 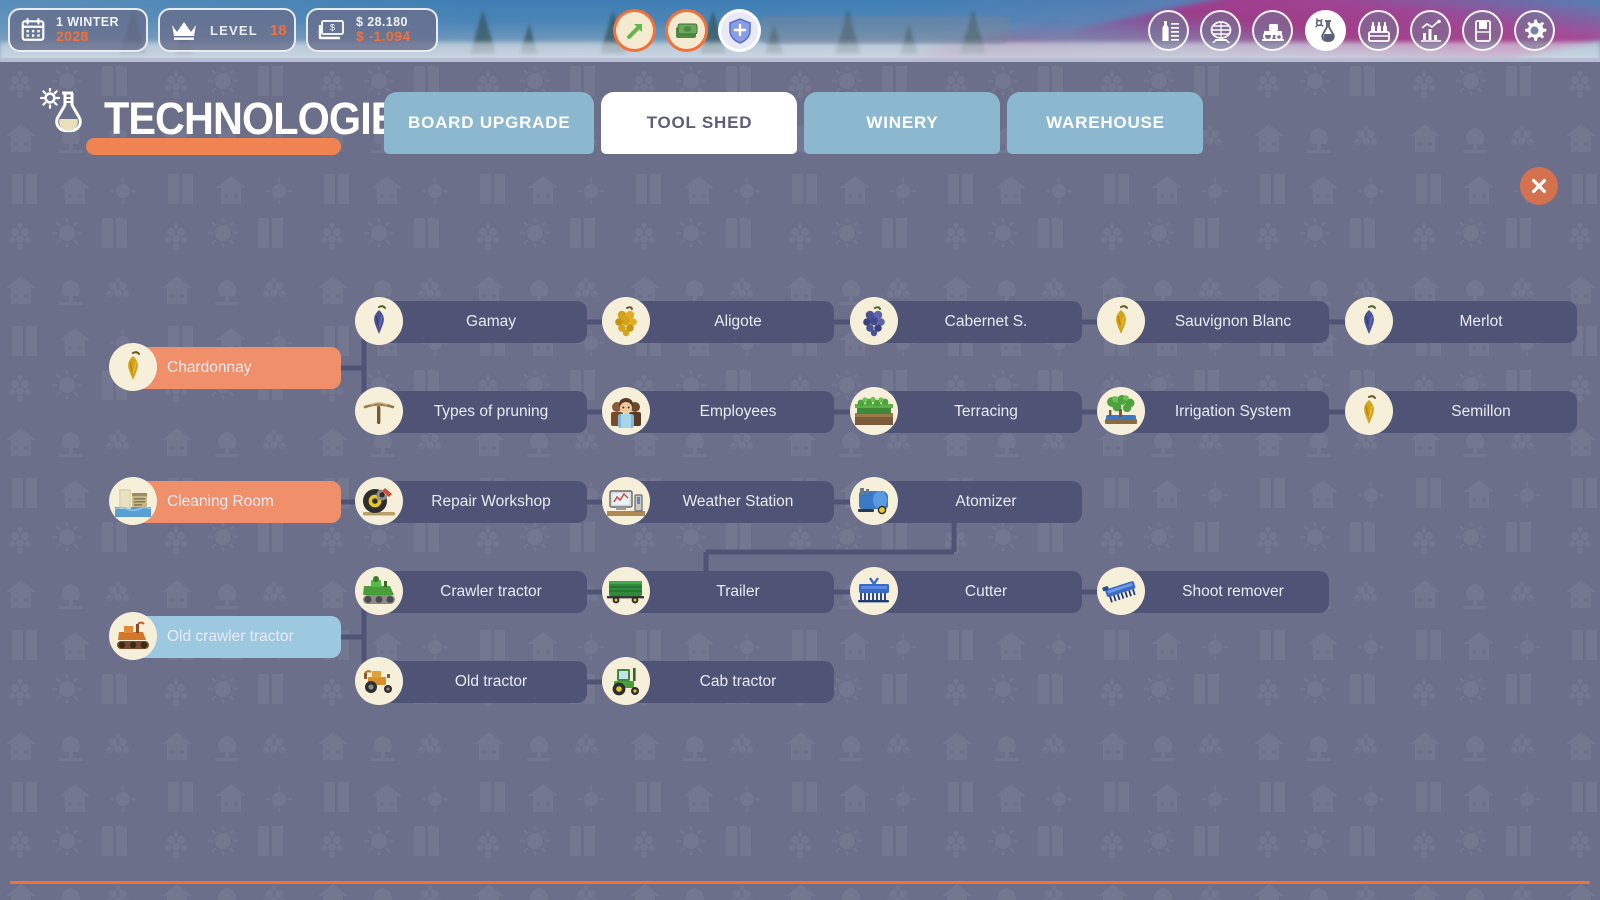 What do you see at coordinates (874, 590) in the screenshot?
I see `blue-cutter-icon` at bounding box center [874, 590].